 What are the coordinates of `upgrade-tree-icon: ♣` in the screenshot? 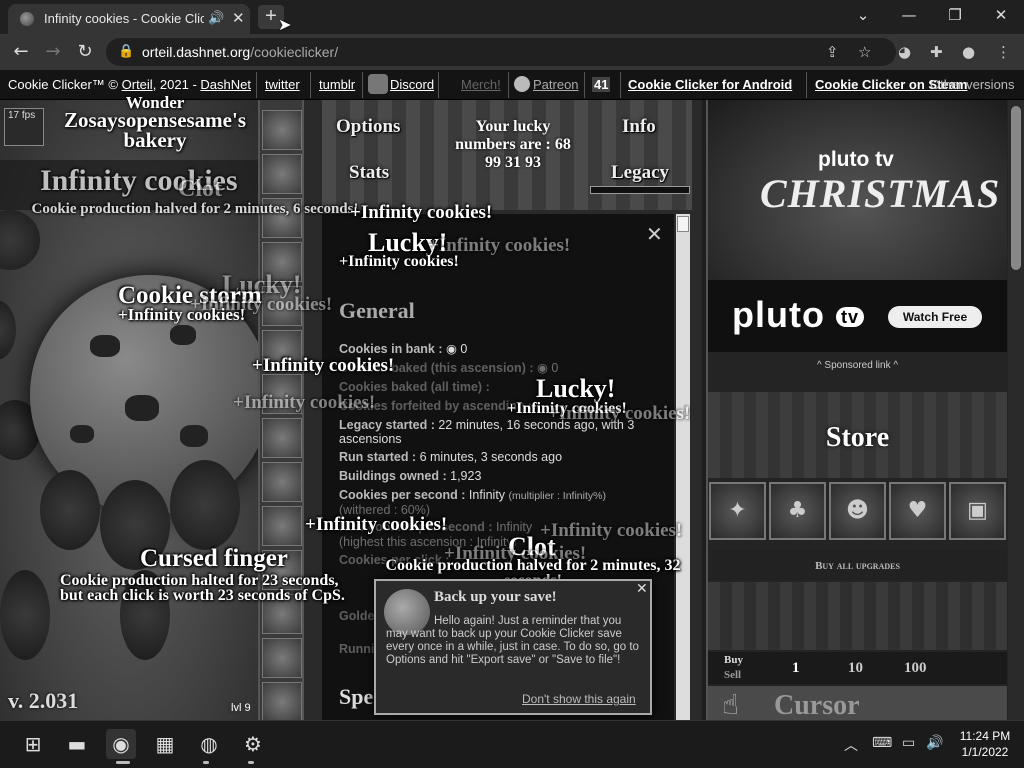 It's located at (797, 511).